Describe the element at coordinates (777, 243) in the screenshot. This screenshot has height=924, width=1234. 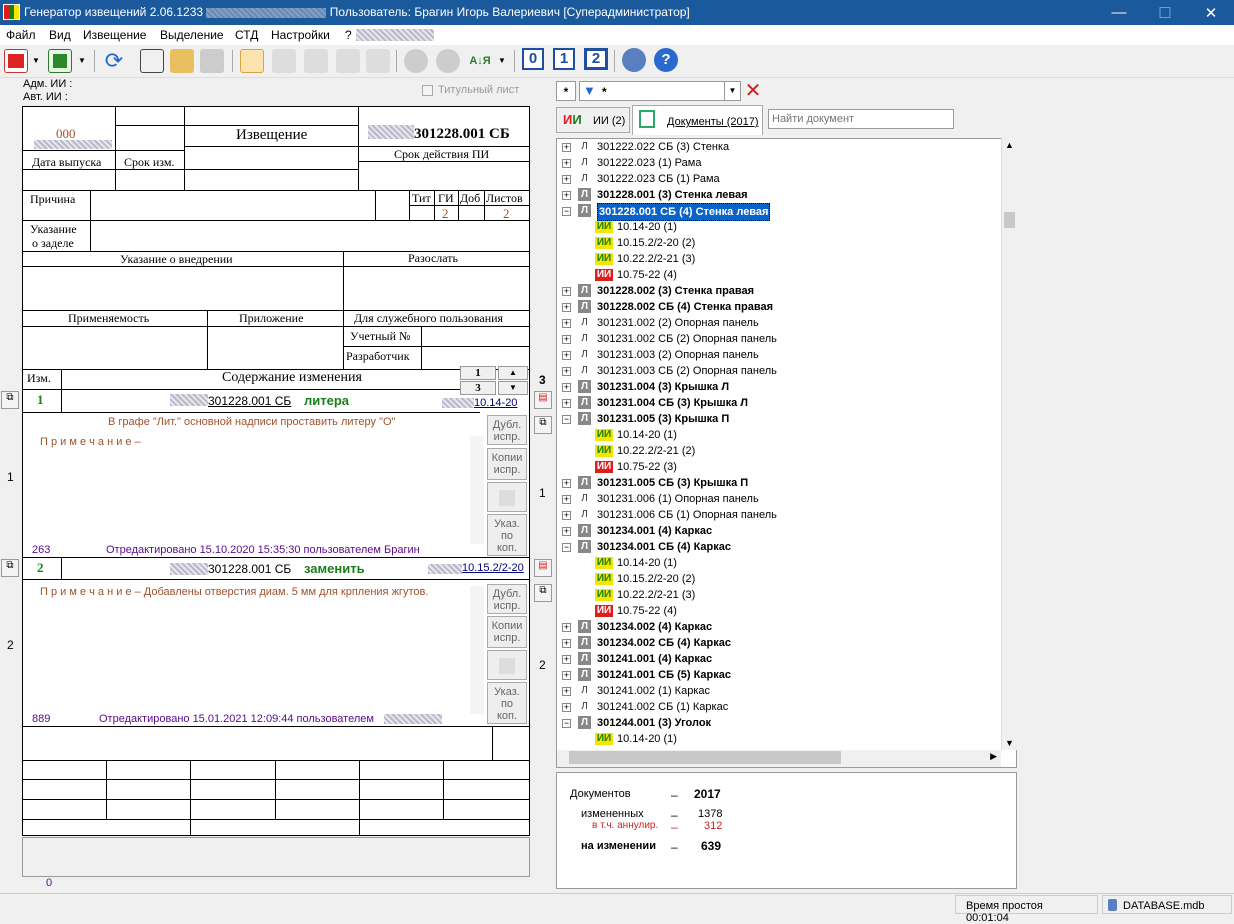
I see `tree-row: ИИ 10.15.2/2-20 (2)` at that location.